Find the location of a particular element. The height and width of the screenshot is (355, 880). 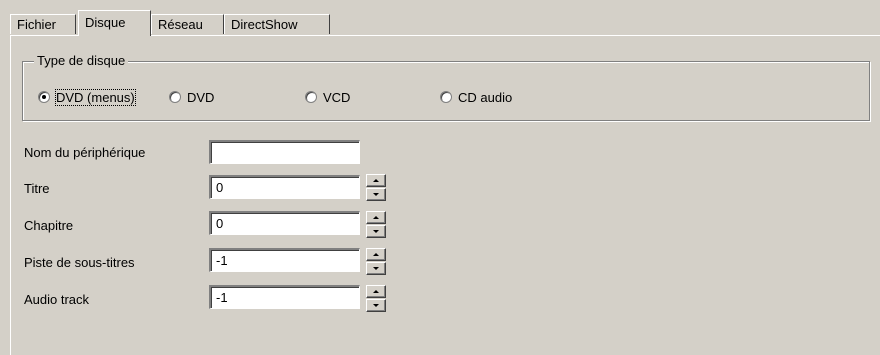

tab-label: Réseau is located at coordinates (180, 24).